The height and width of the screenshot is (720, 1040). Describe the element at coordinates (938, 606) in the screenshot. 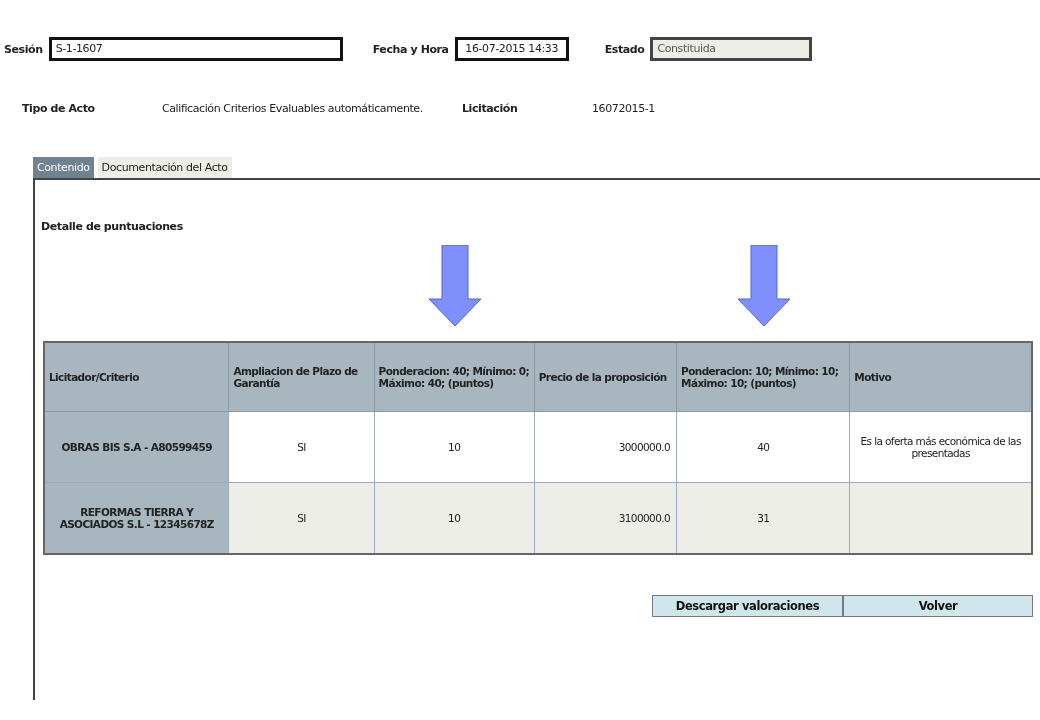

I see `action-button: Volver` at that location.